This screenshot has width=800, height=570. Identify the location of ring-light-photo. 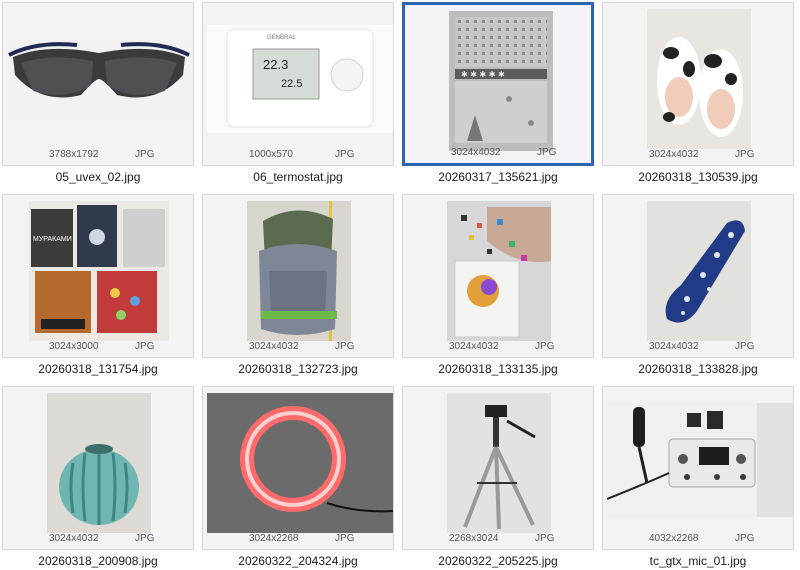
(300, 463).